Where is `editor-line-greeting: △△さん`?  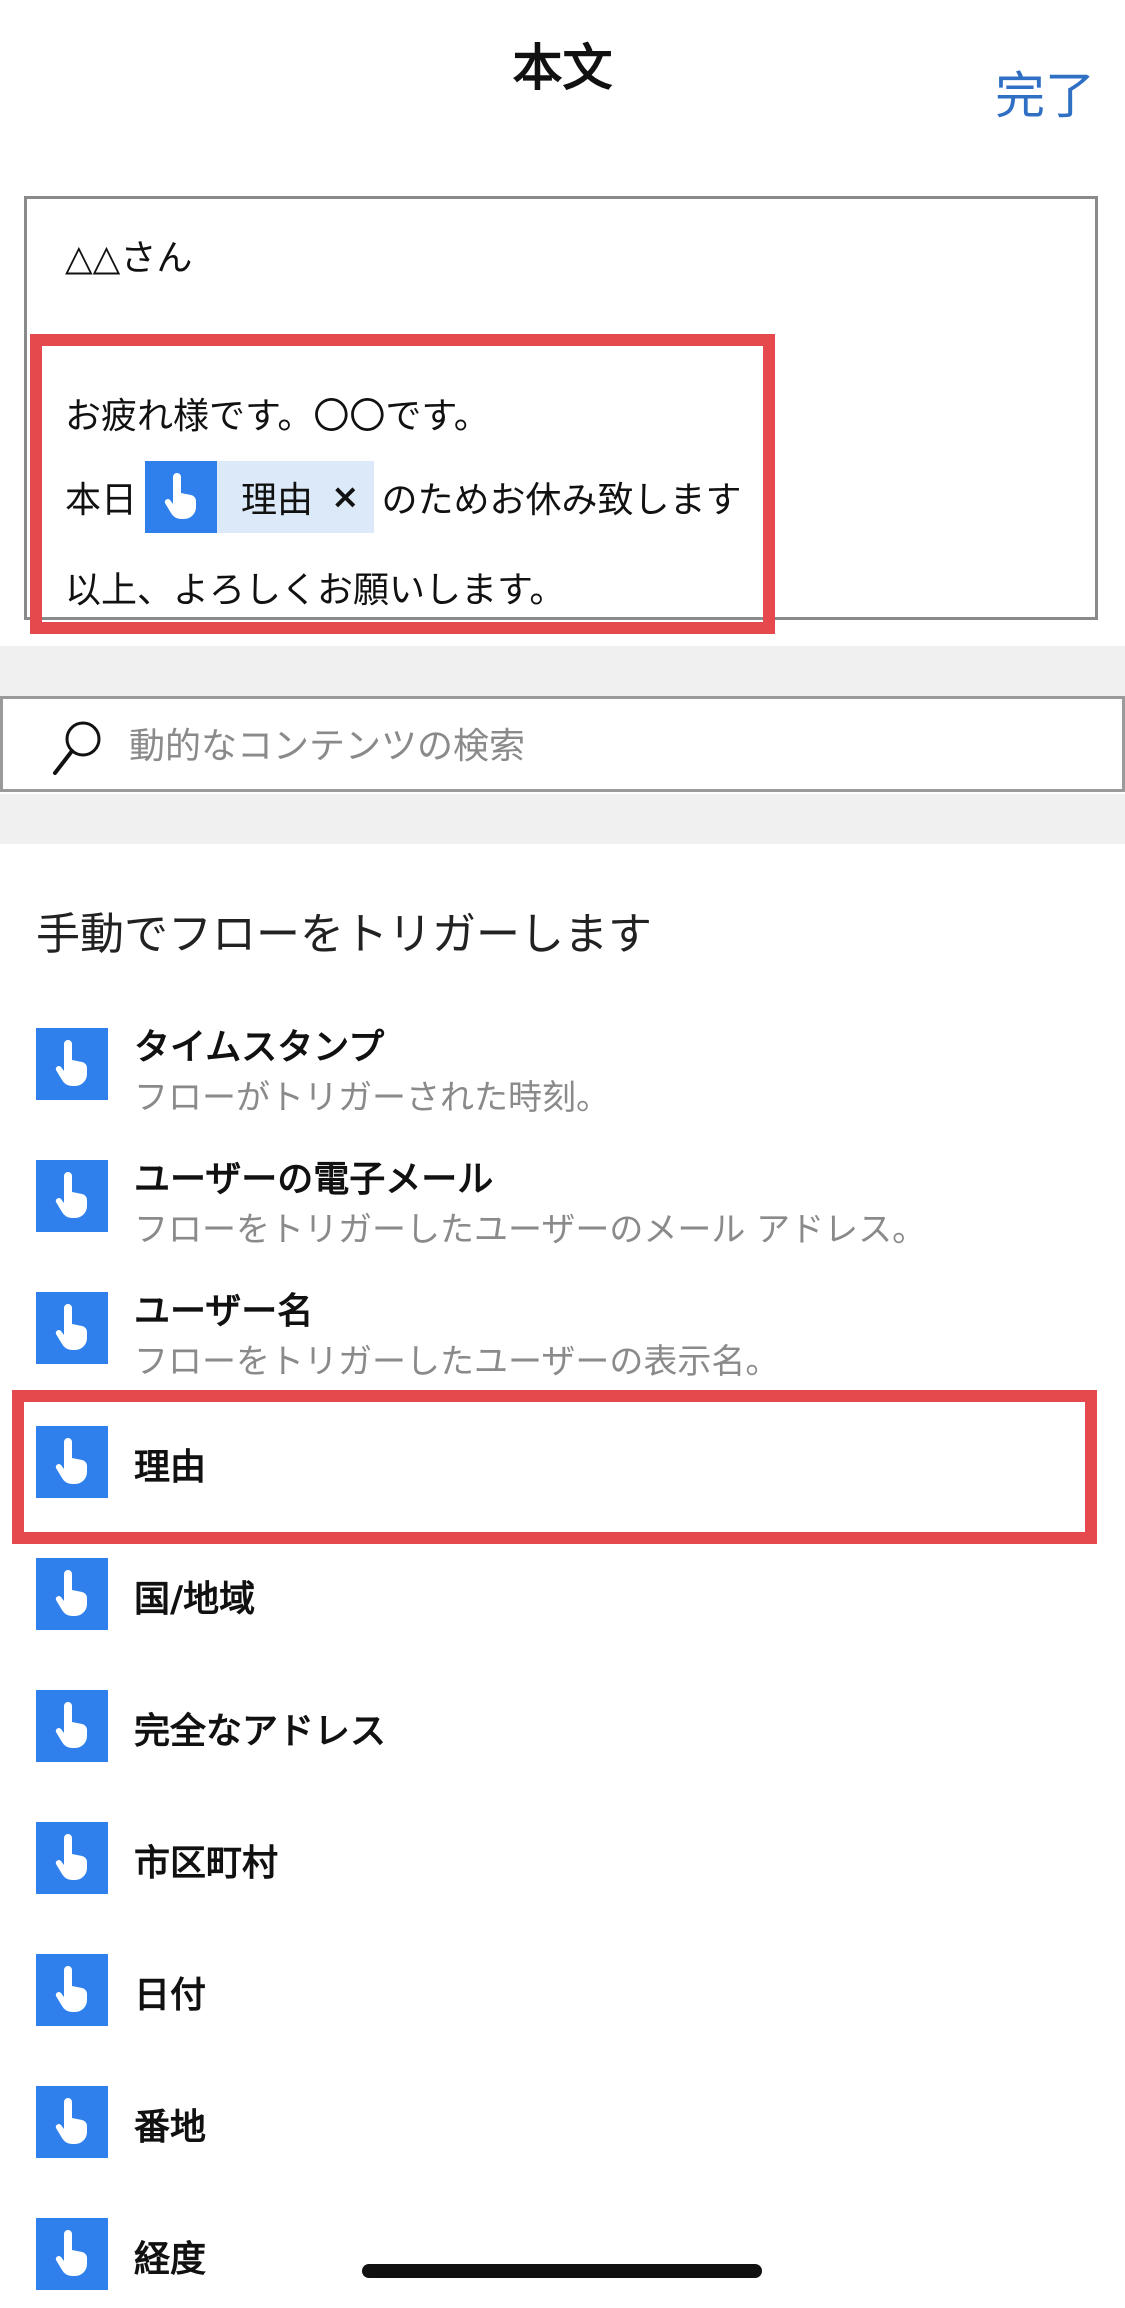
editor-line-greeting: △△さん is located at coordinates (129, 258).